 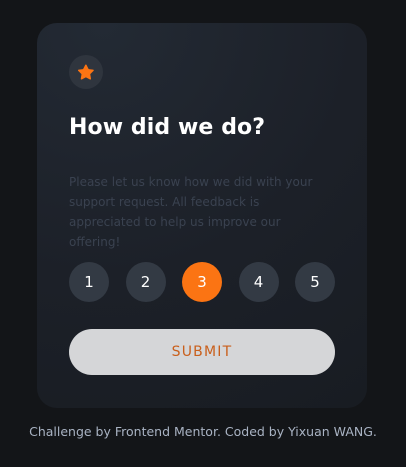 I want to click on rating-button-2: 2, so click(x=145, y=282).